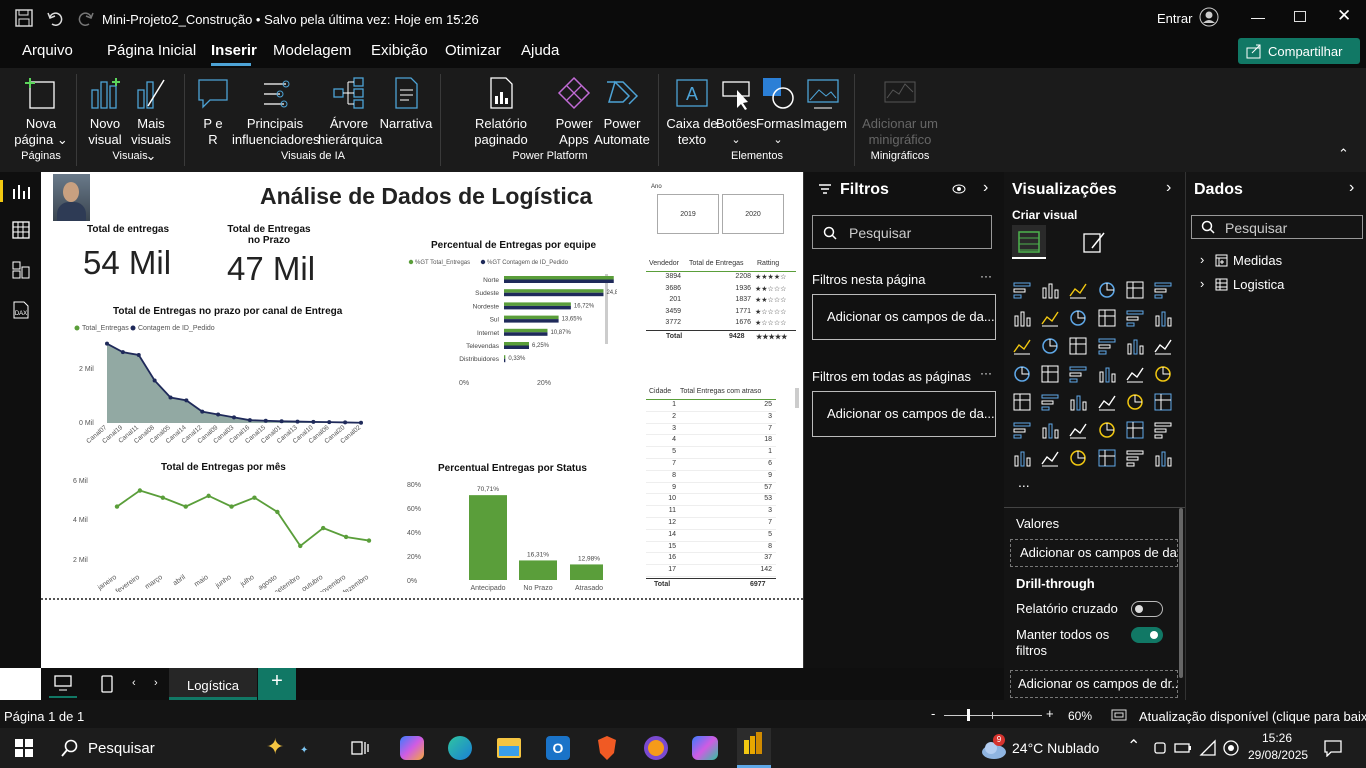 This screenshot has height=768, width=1366. What do you see at coordinates (1107, 458) in the screenshot?
I see `get-more-icon` at bounding box center [1107, 458].